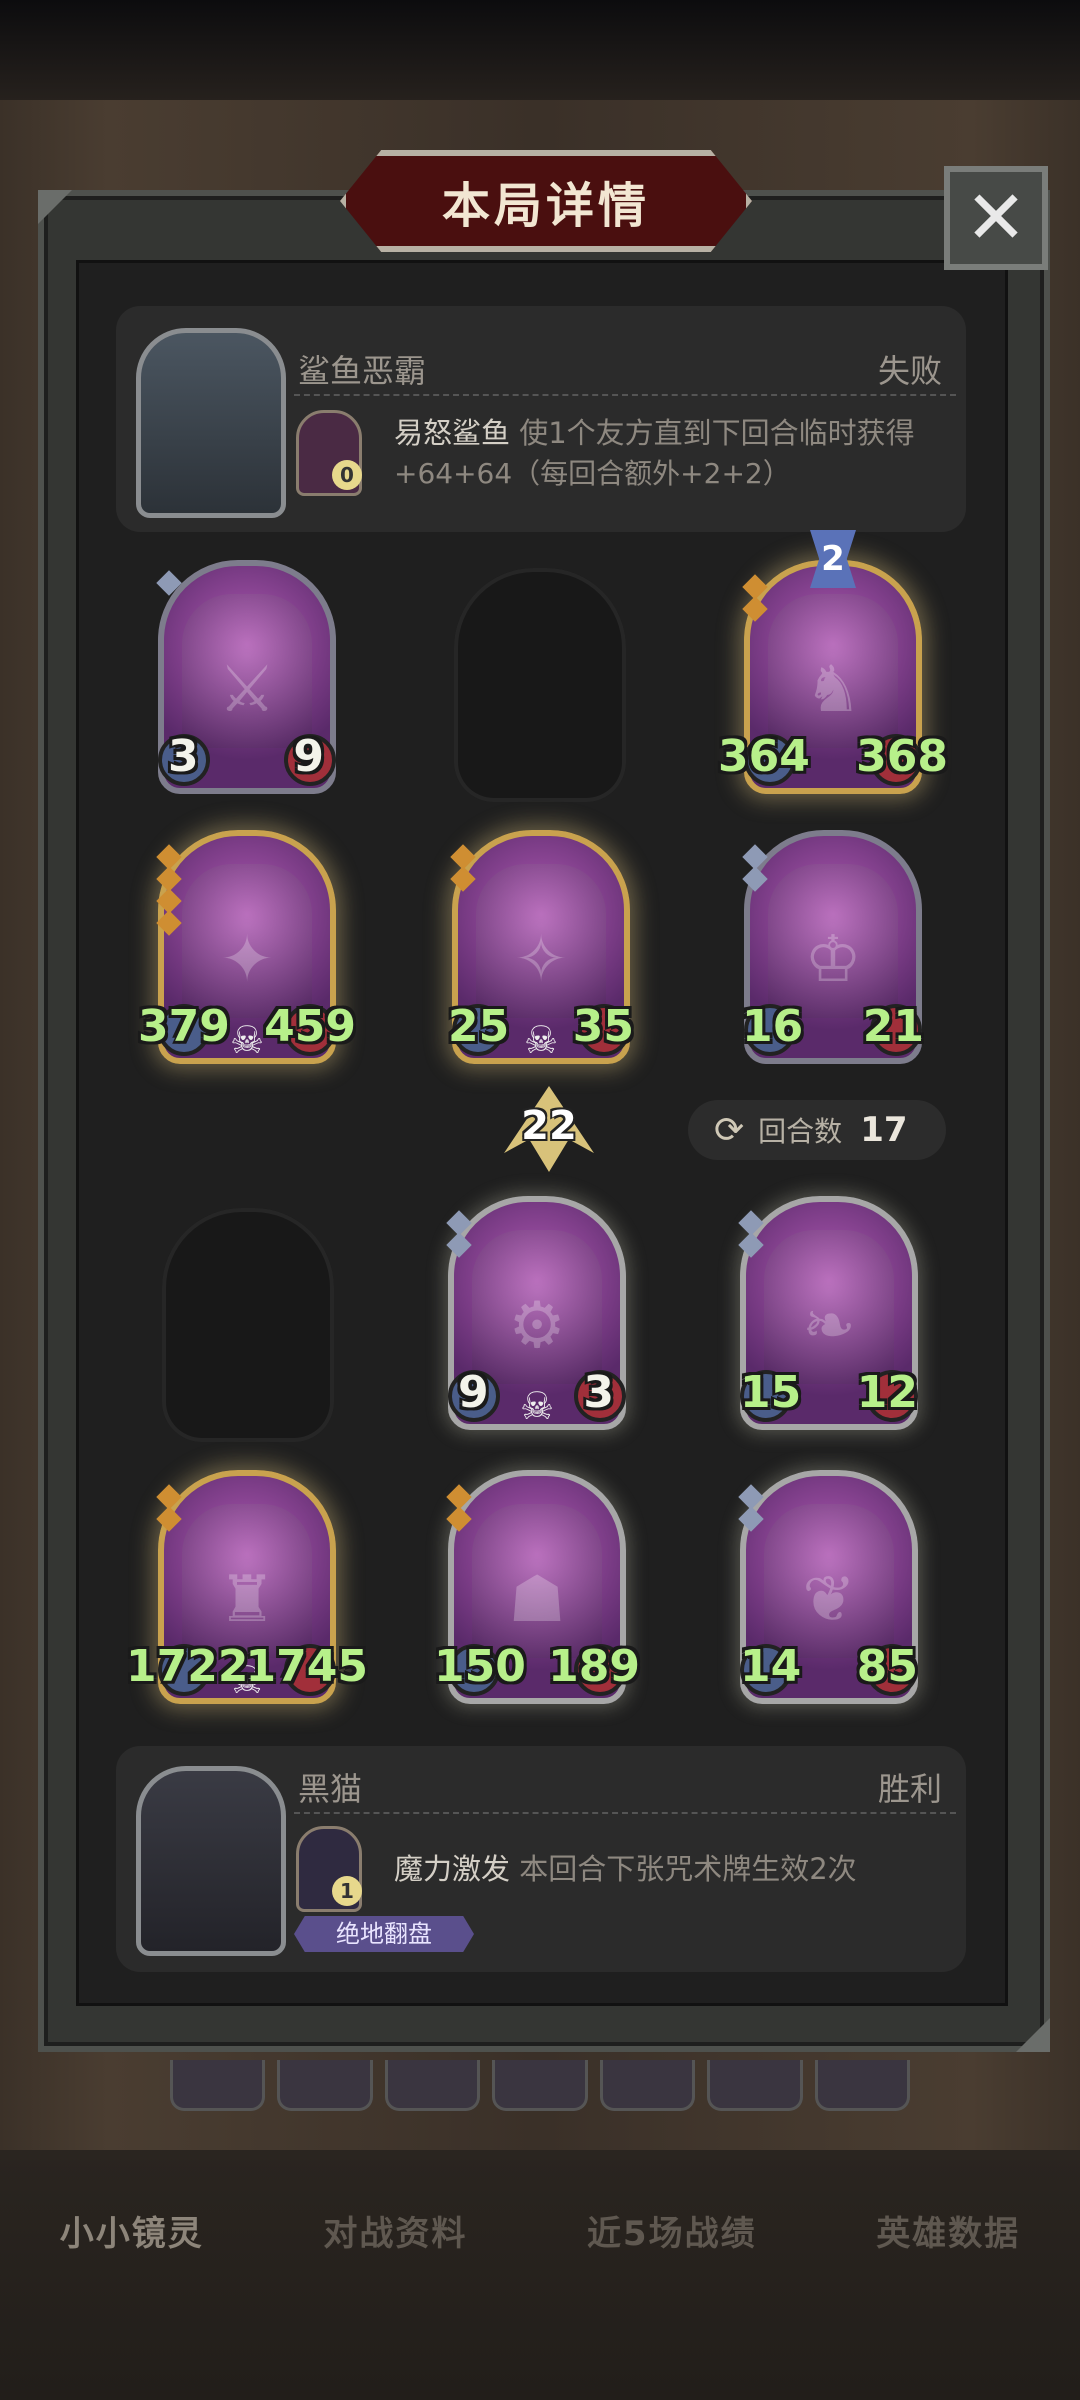 This screenshot has height=2400, width=1080. What do you see at coordinates (540, 2230) in the screenshot?
I see `bottom-tabs: 小小镜灵 对战资料 近5场战绩 英雄数据` at bounding box center [540, 2230].